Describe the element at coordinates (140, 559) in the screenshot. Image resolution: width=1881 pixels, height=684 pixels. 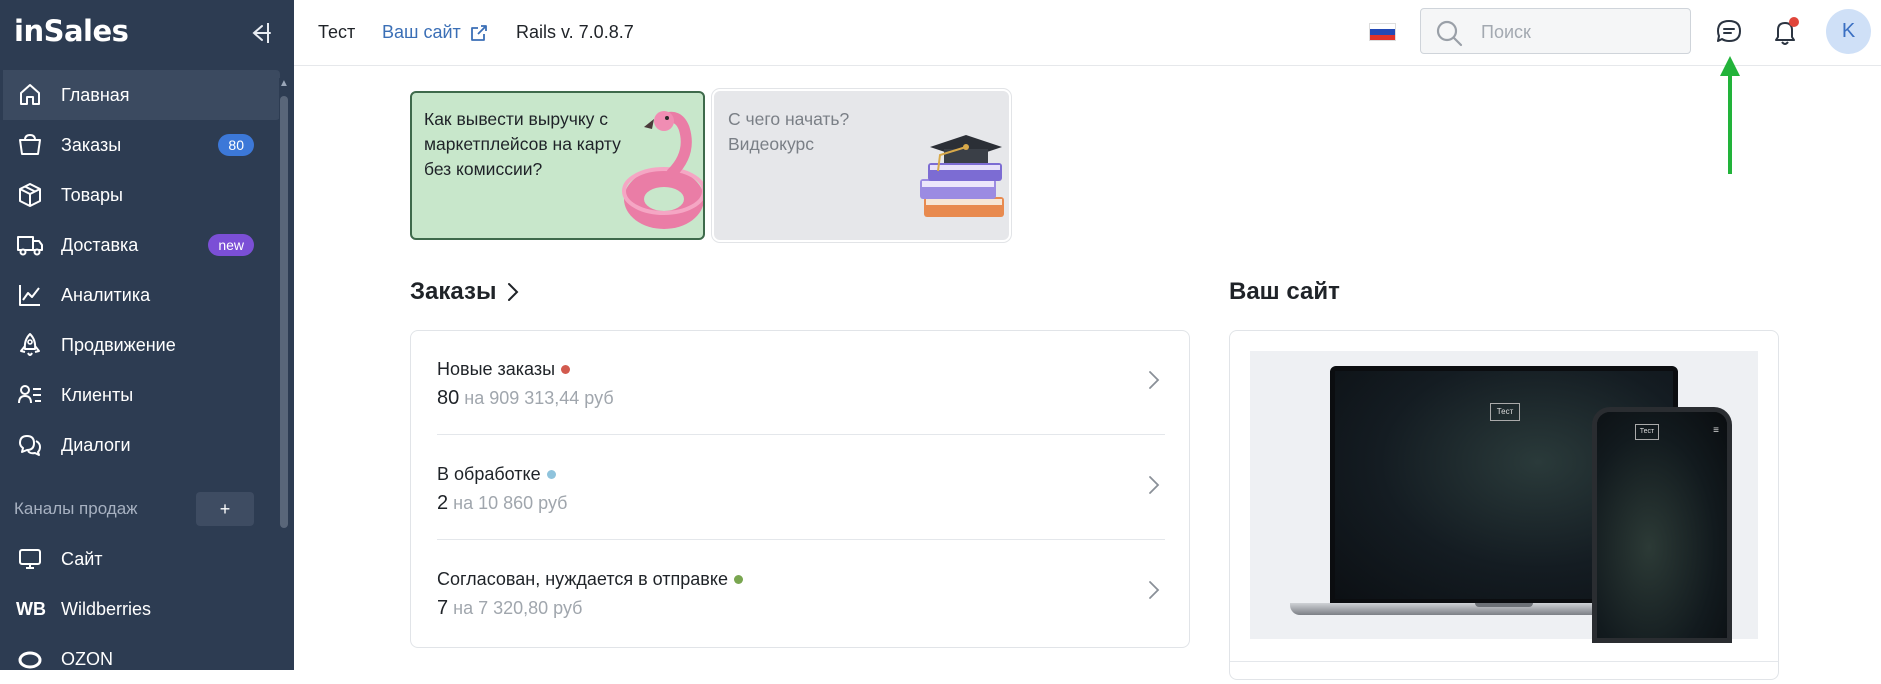
I see `sidebar-item-site: Сайт` at that location.